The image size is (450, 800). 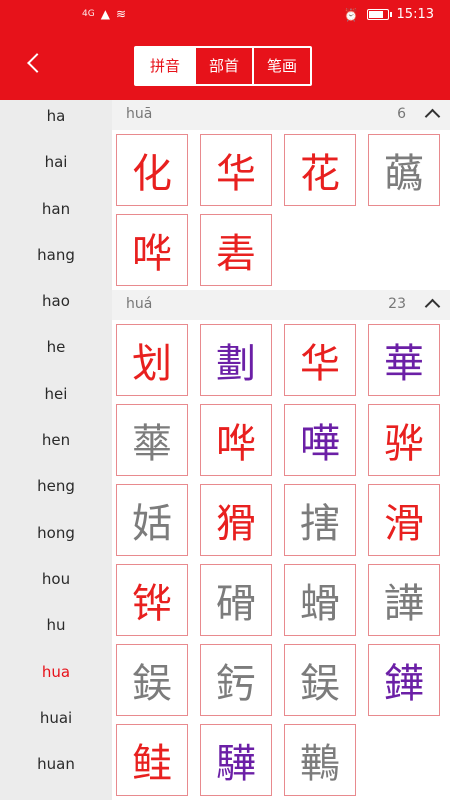 I want to click on signal-icon: ▲, so click(x=105, y=14).